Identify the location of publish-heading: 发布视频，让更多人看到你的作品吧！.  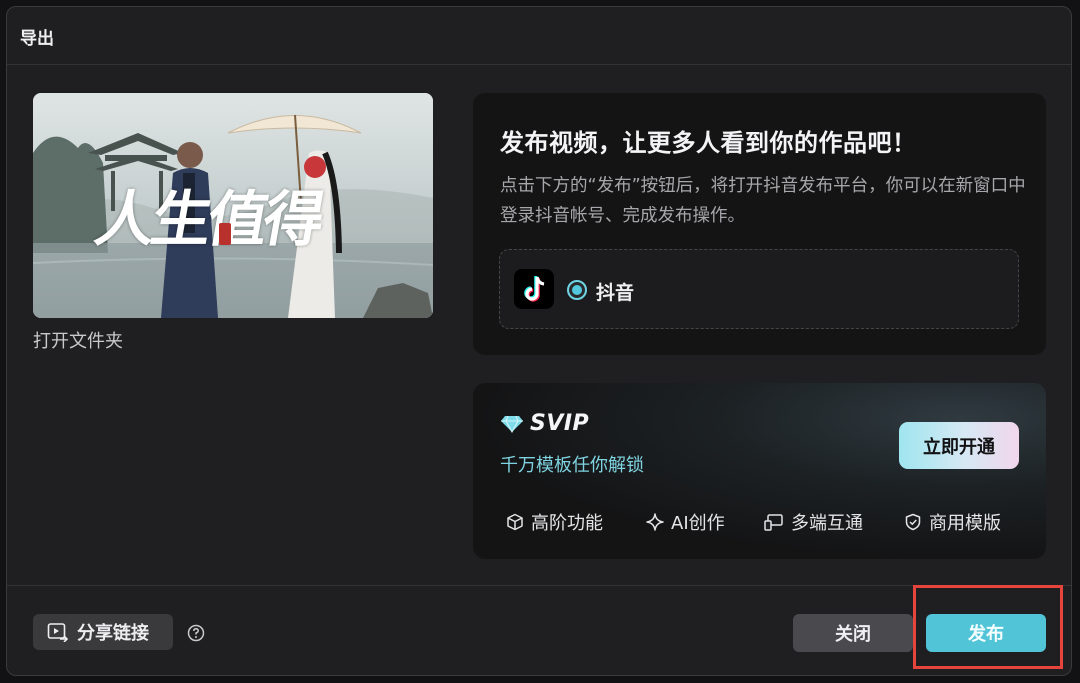
(708, 143).